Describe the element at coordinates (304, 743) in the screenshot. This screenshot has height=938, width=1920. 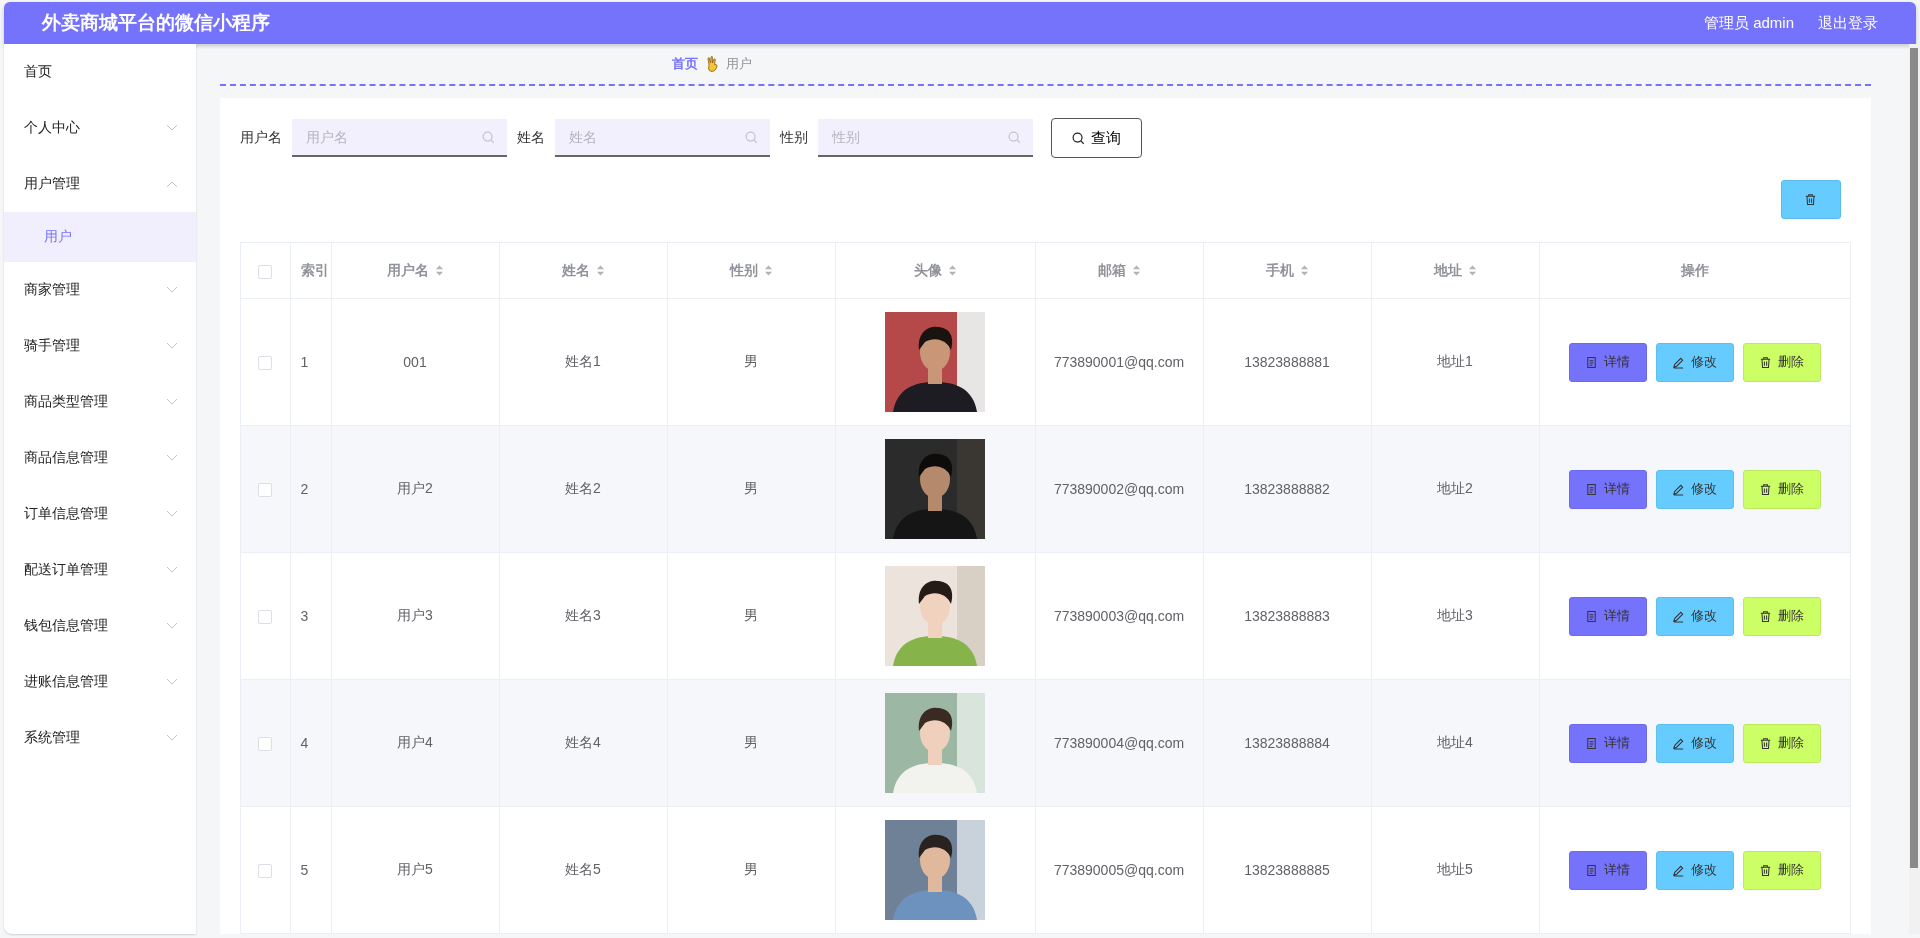
I see `table-cell: 4` at that location.